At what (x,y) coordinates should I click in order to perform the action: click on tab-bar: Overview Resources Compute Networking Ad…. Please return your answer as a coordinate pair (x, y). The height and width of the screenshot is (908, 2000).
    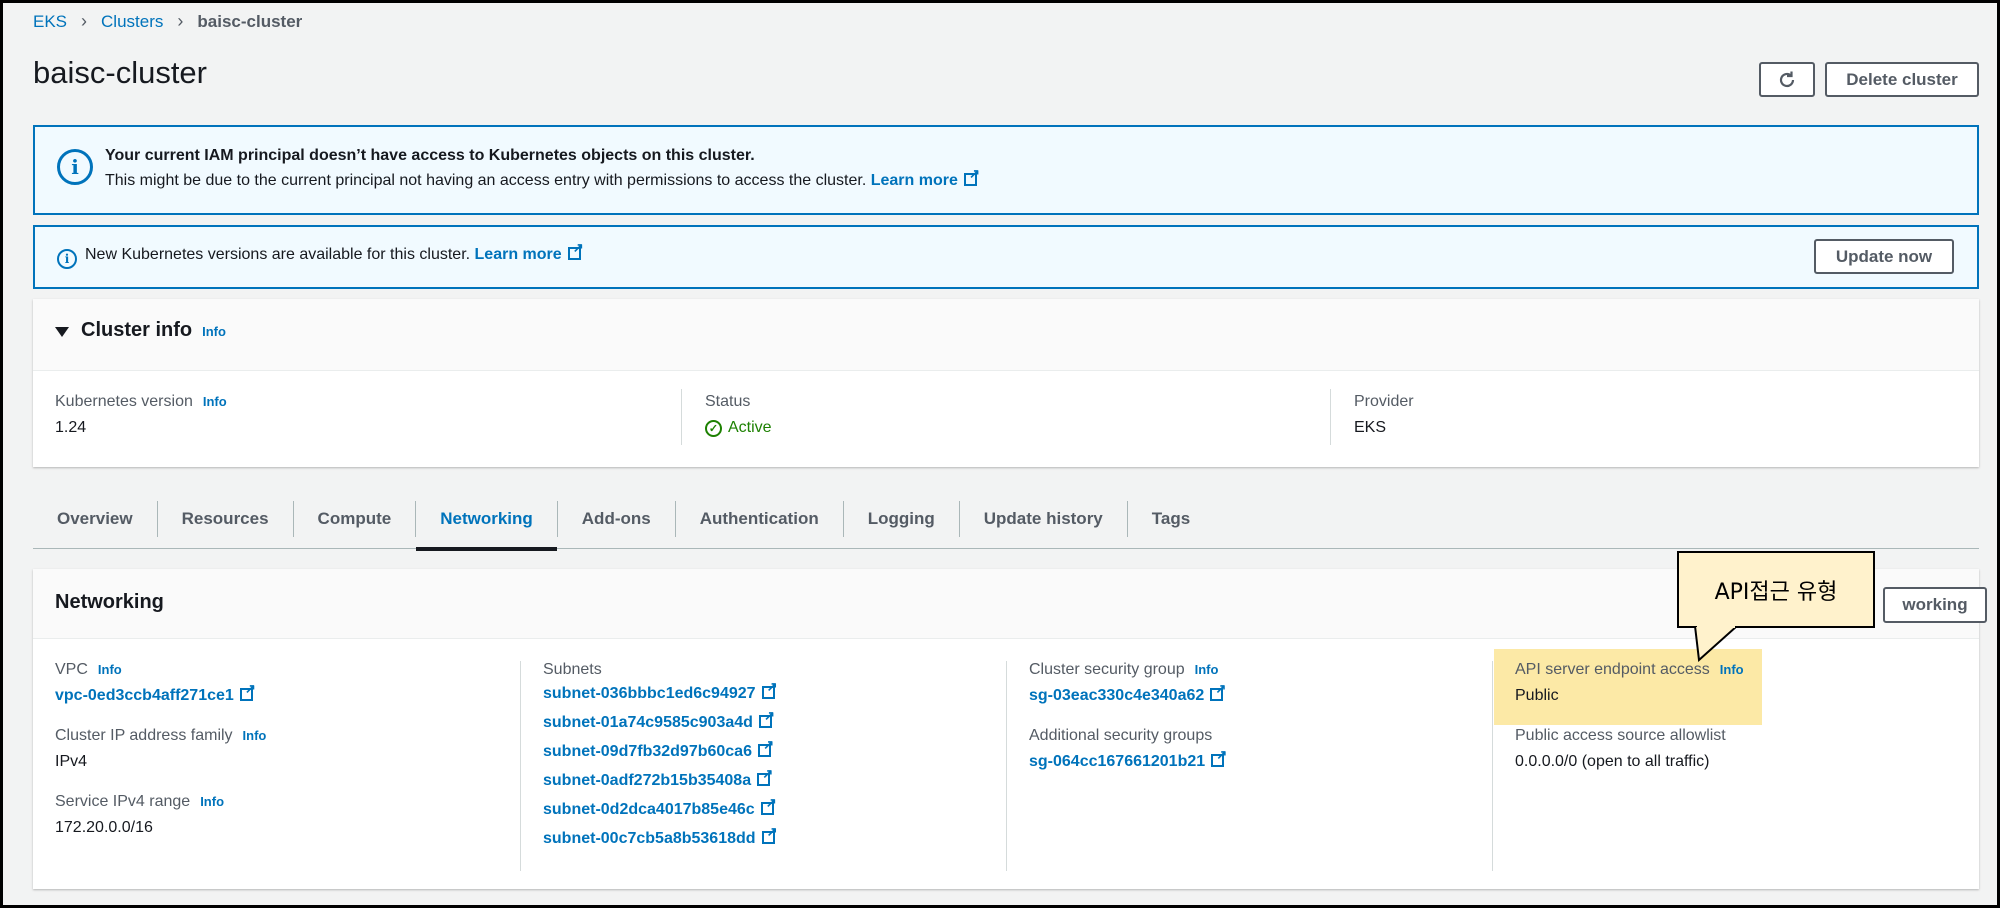
    Looking at the image, I should click on (1006, 520).